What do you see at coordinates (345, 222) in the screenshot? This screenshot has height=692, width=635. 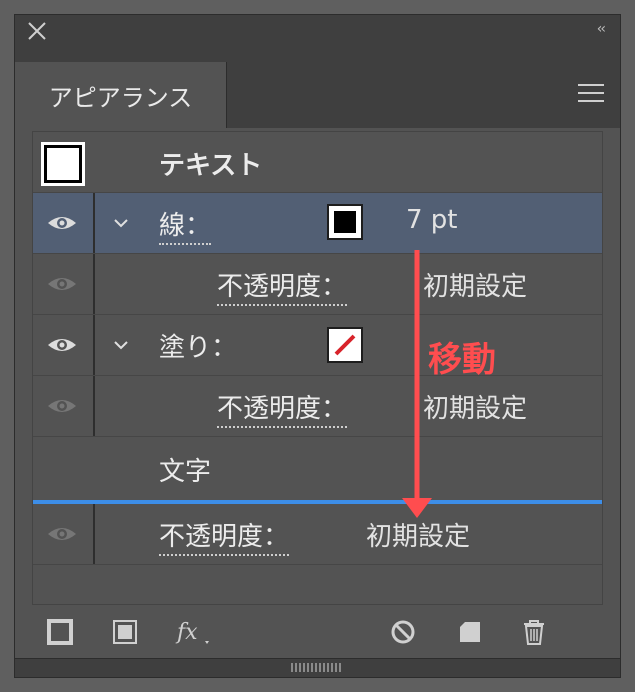 I see `stroke-swatch` at bounding box center [345, 222].